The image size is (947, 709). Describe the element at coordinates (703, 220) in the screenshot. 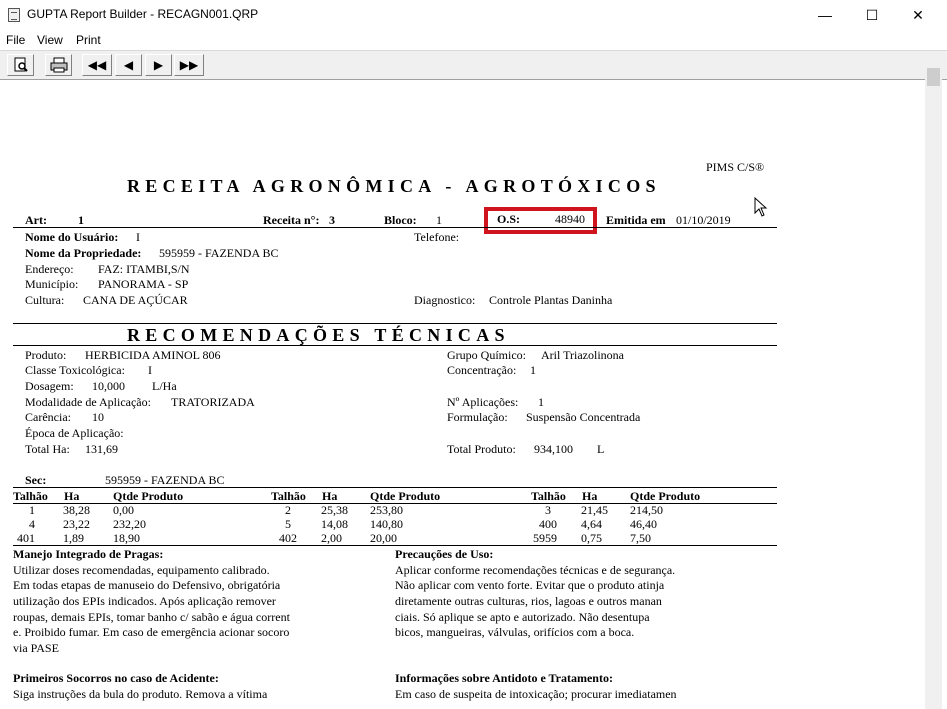

I see `emitida-value: 01/10/2019` at that location.